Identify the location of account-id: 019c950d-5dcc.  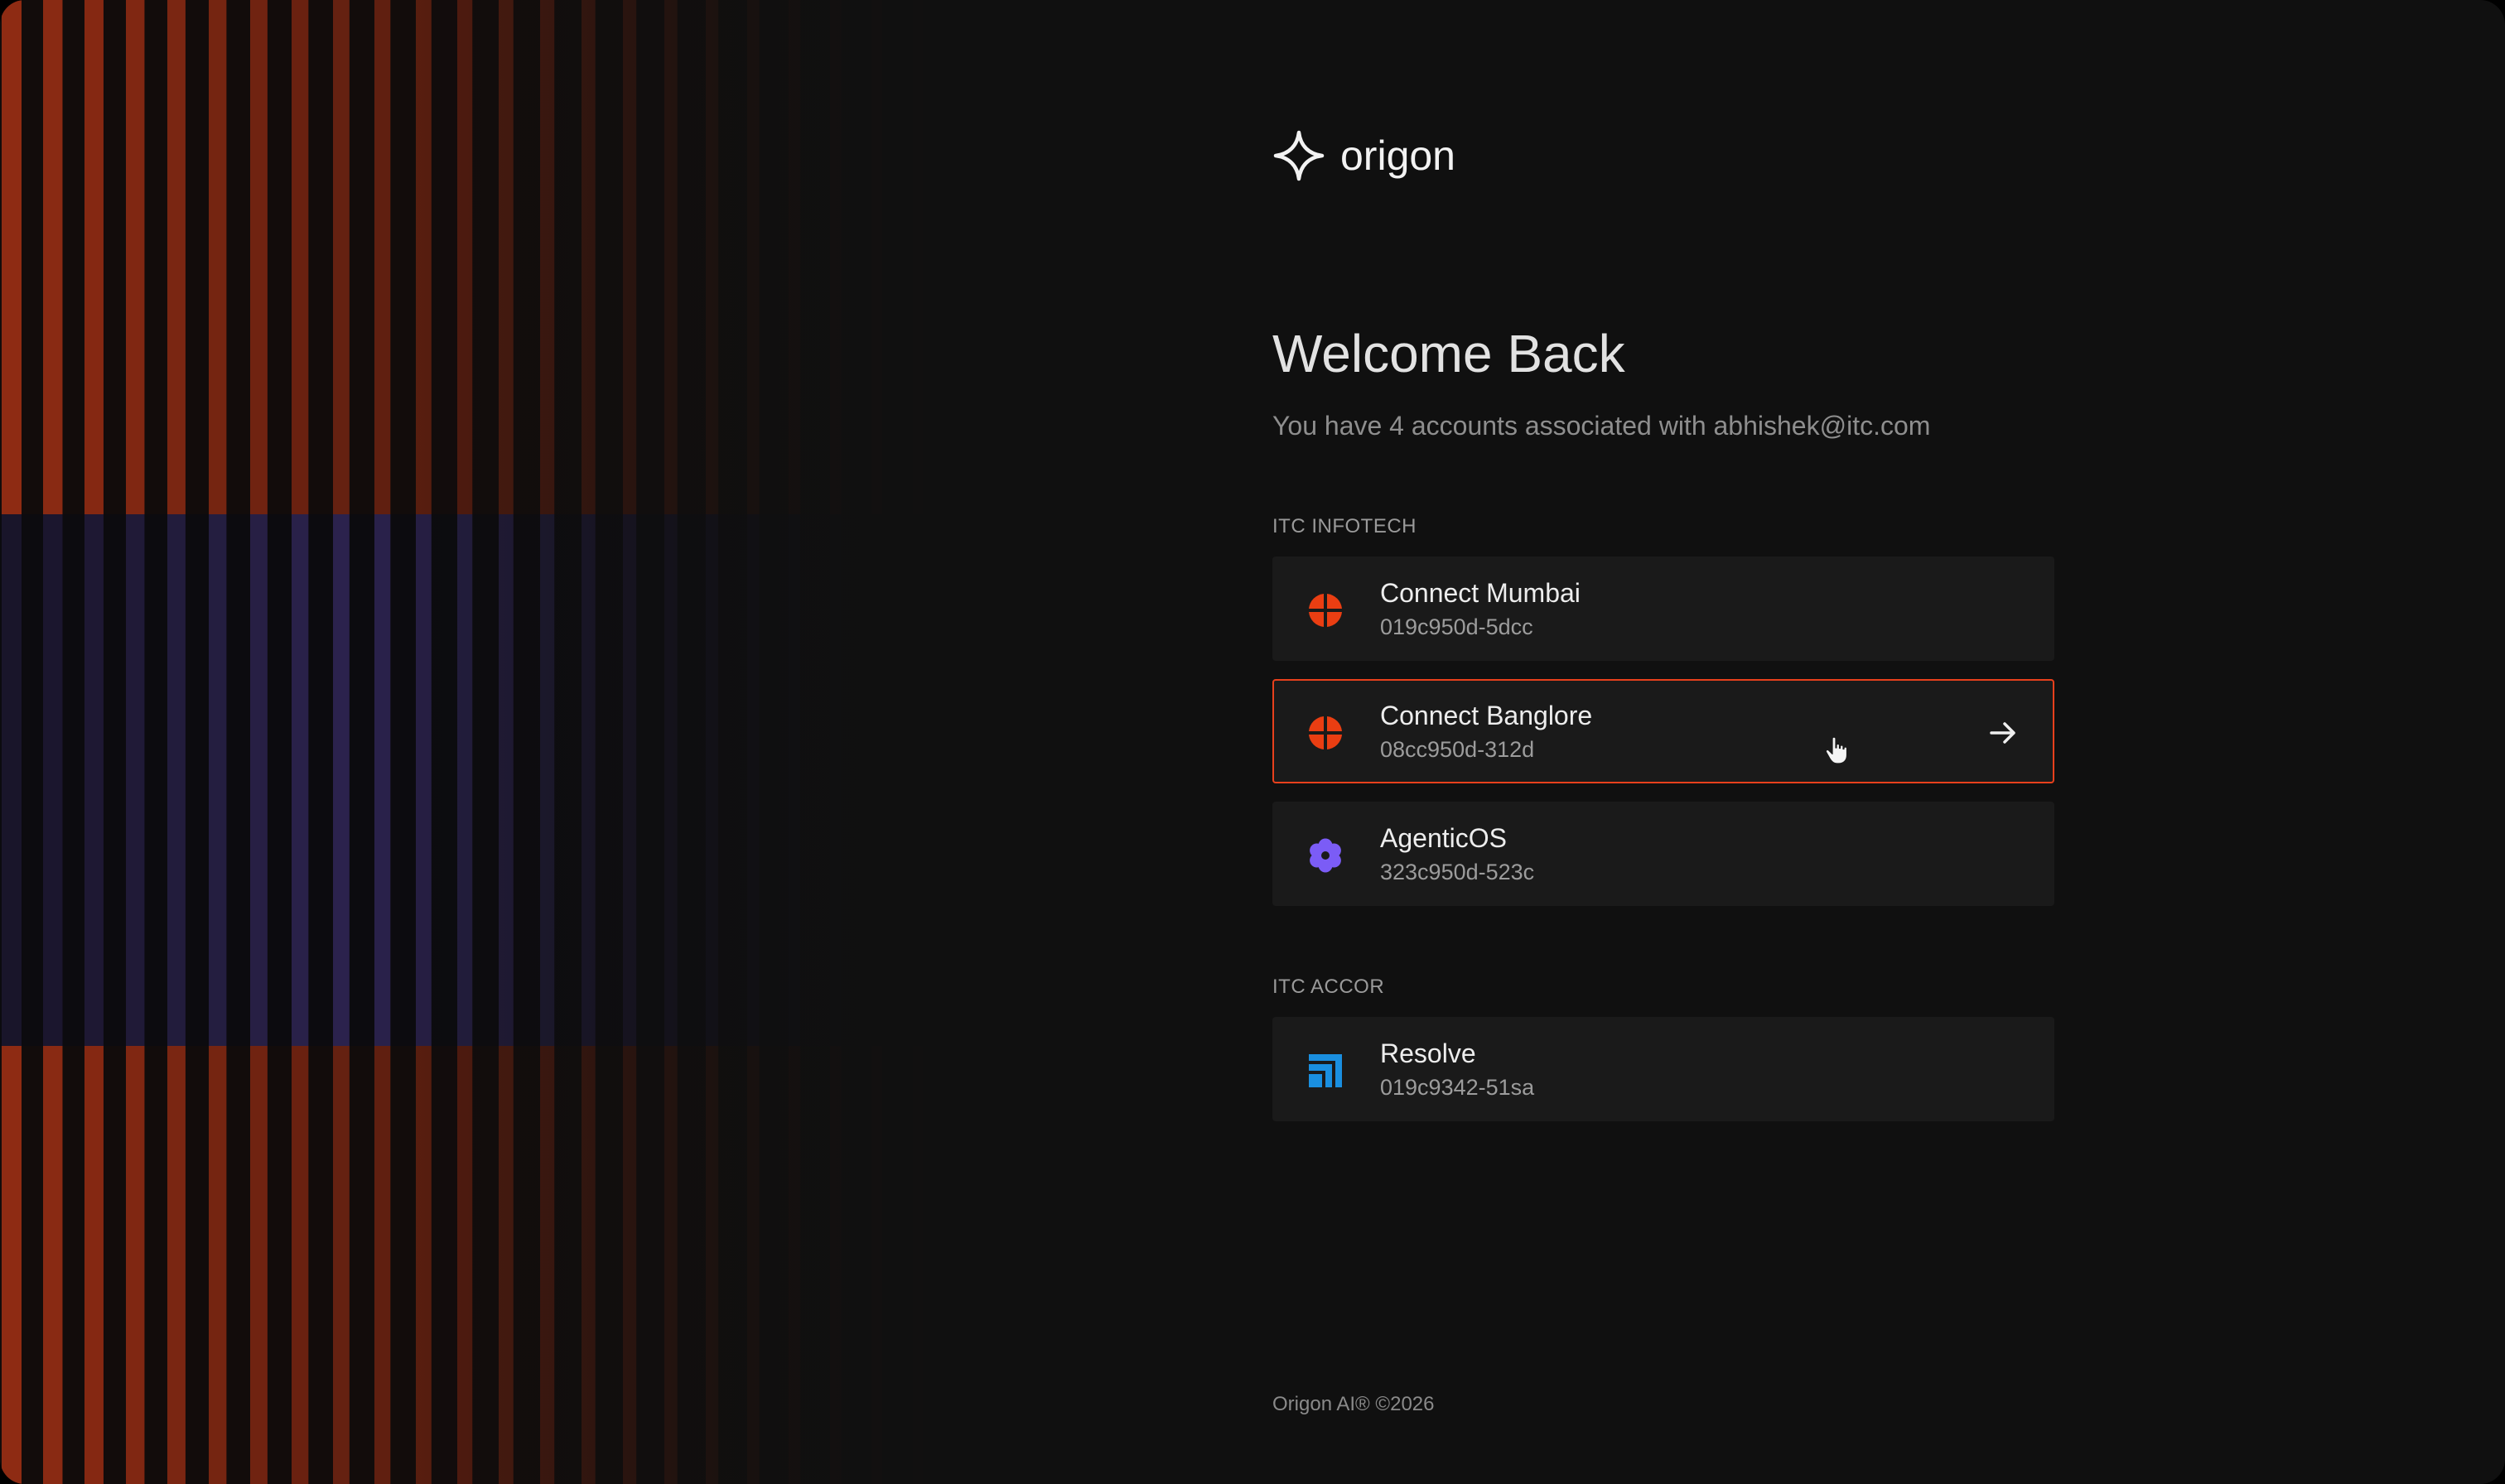
(1456, 626).